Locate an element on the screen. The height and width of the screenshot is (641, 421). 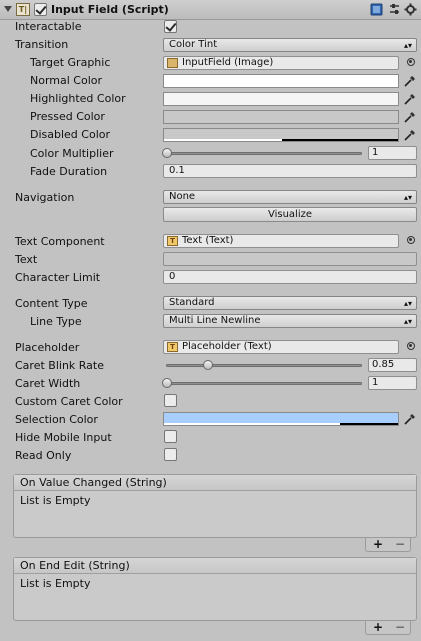
fade-duration-label: Fade Duration is located at coordinates (69, 171).